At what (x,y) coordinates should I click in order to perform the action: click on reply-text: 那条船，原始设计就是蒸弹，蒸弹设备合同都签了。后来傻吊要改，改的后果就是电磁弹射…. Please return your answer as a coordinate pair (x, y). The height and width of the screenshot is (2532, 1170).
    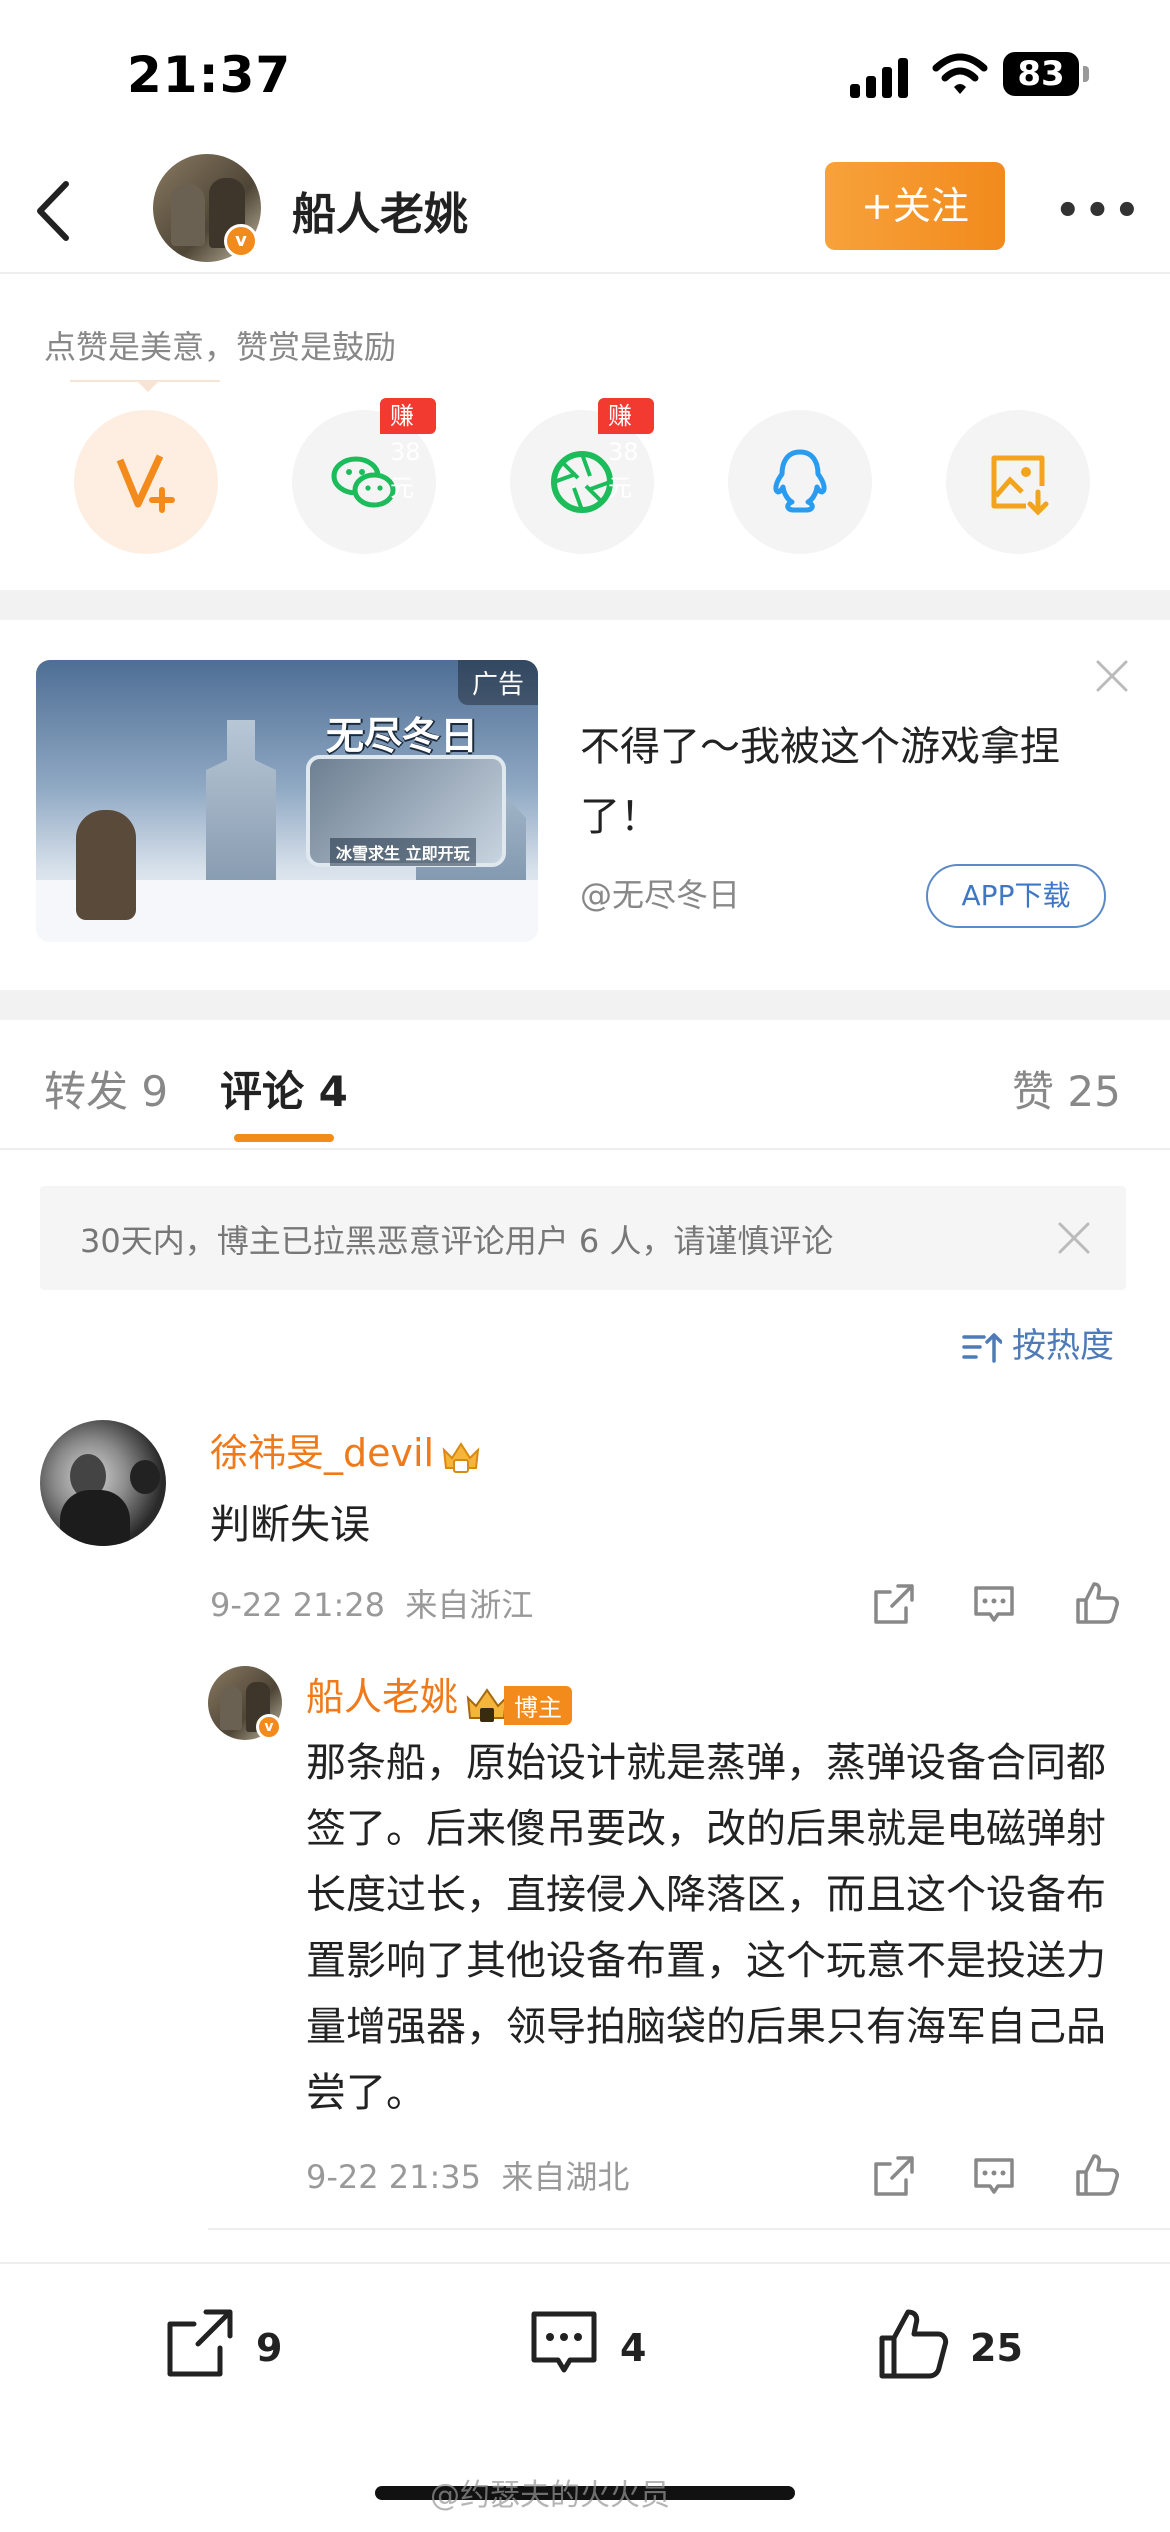
    Looking at the image, I should click on (706, 1928).